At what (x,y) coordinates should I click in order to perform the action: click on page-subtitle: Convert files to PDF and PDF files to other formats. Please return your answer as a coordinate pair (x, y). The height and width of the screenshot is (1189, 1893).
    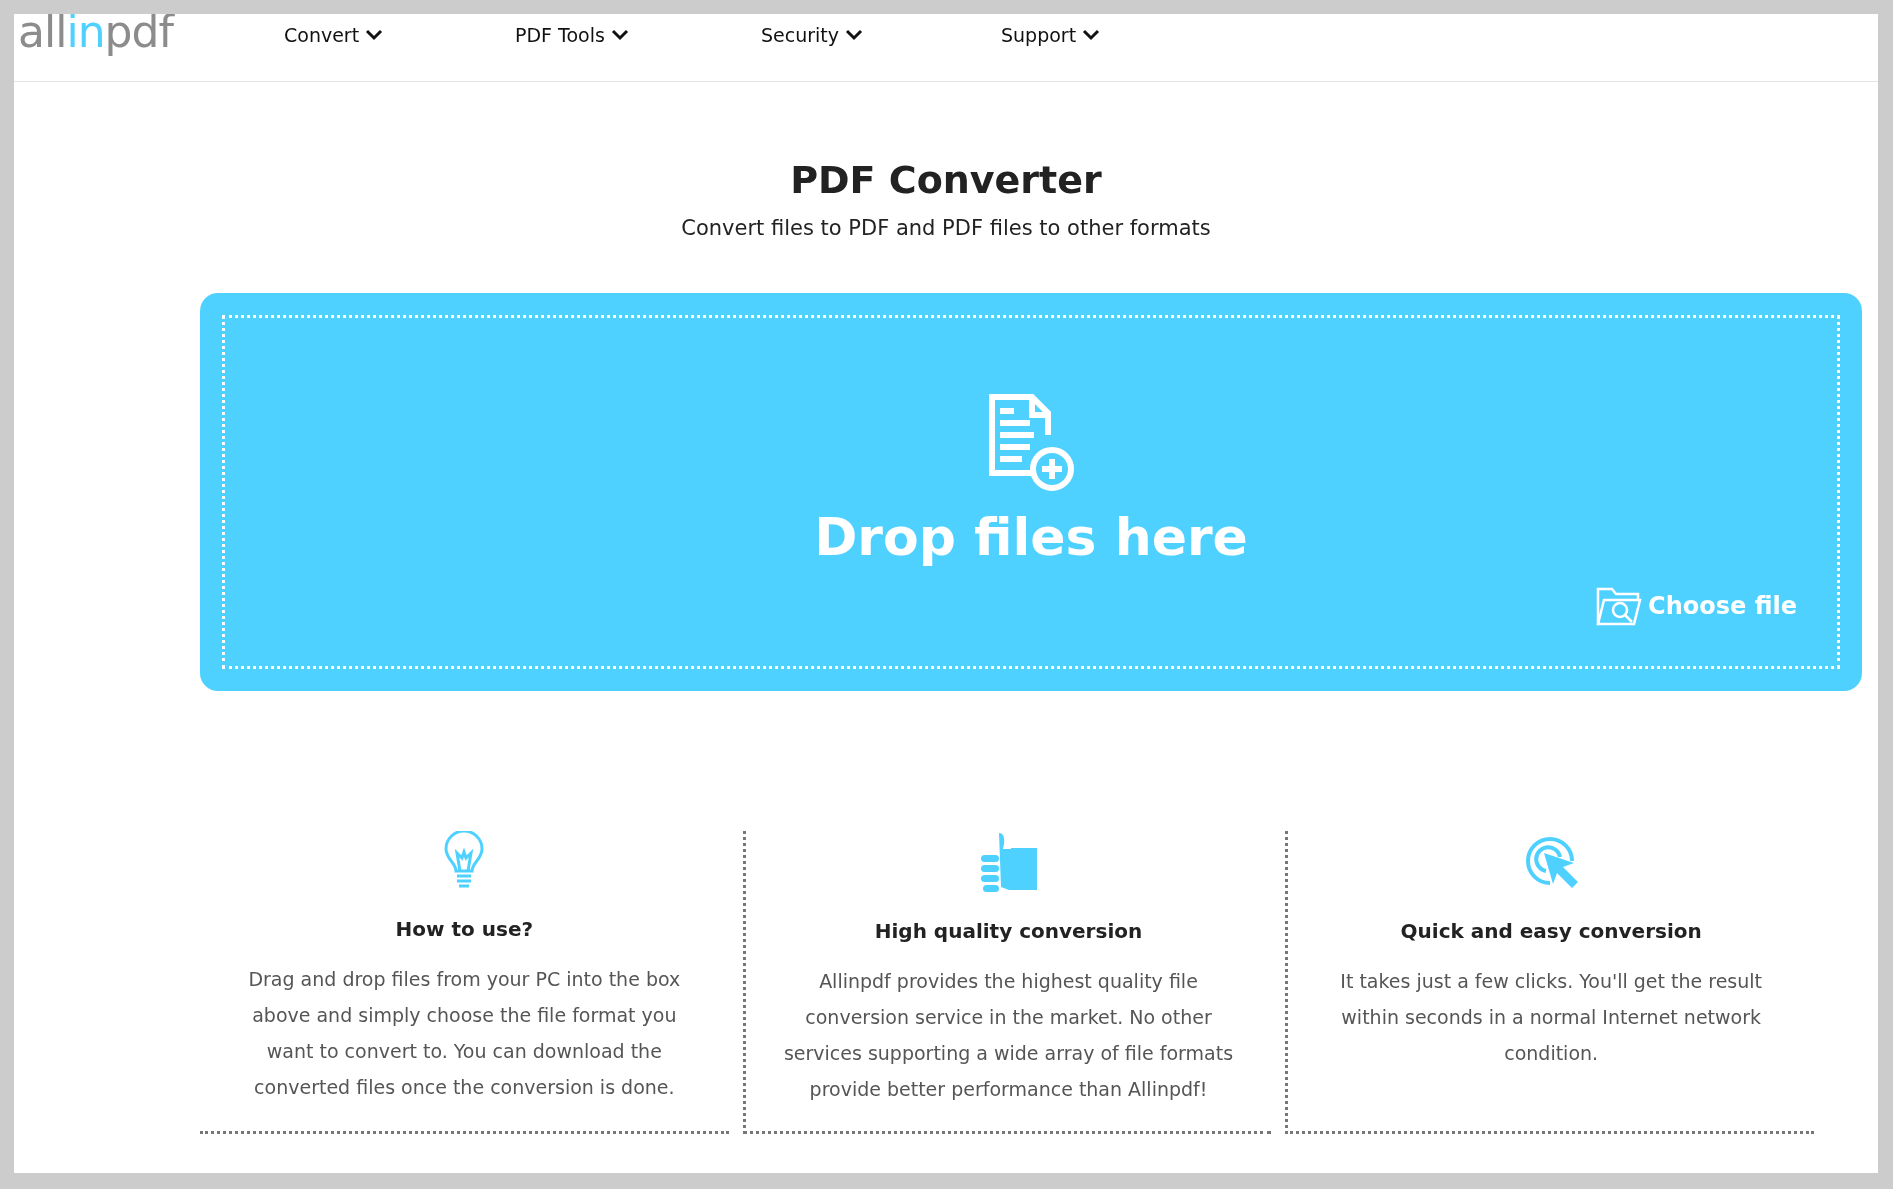
    Looking at the image, I should click on (946, 228).